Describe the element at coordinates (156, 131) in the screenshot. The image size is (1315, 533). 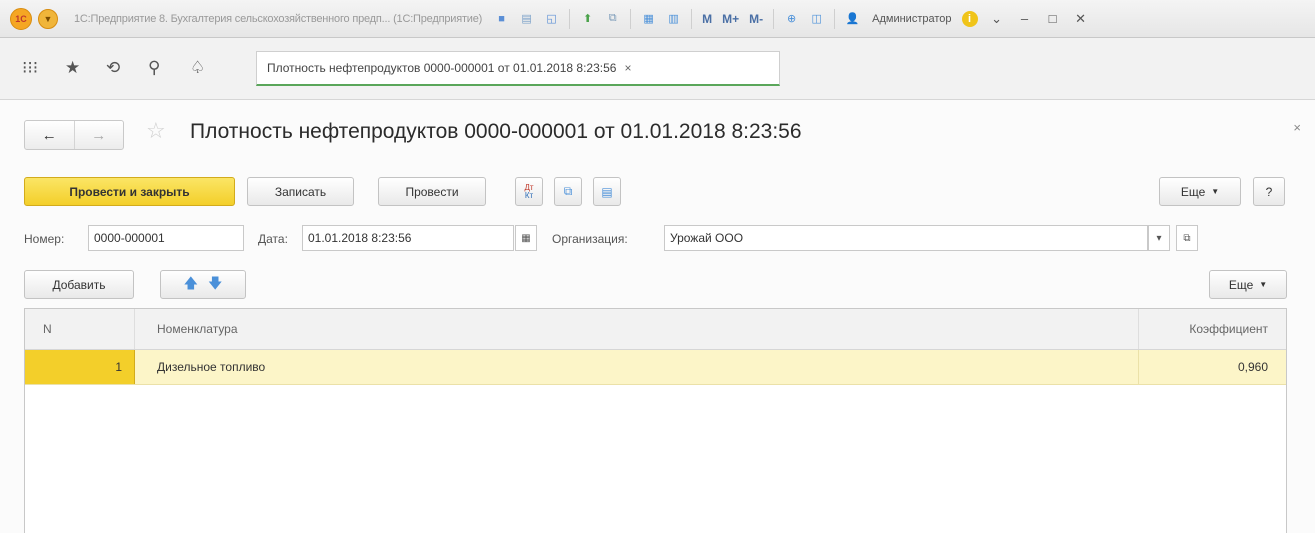
I see `favorite-star-icon: ☆` at that location.